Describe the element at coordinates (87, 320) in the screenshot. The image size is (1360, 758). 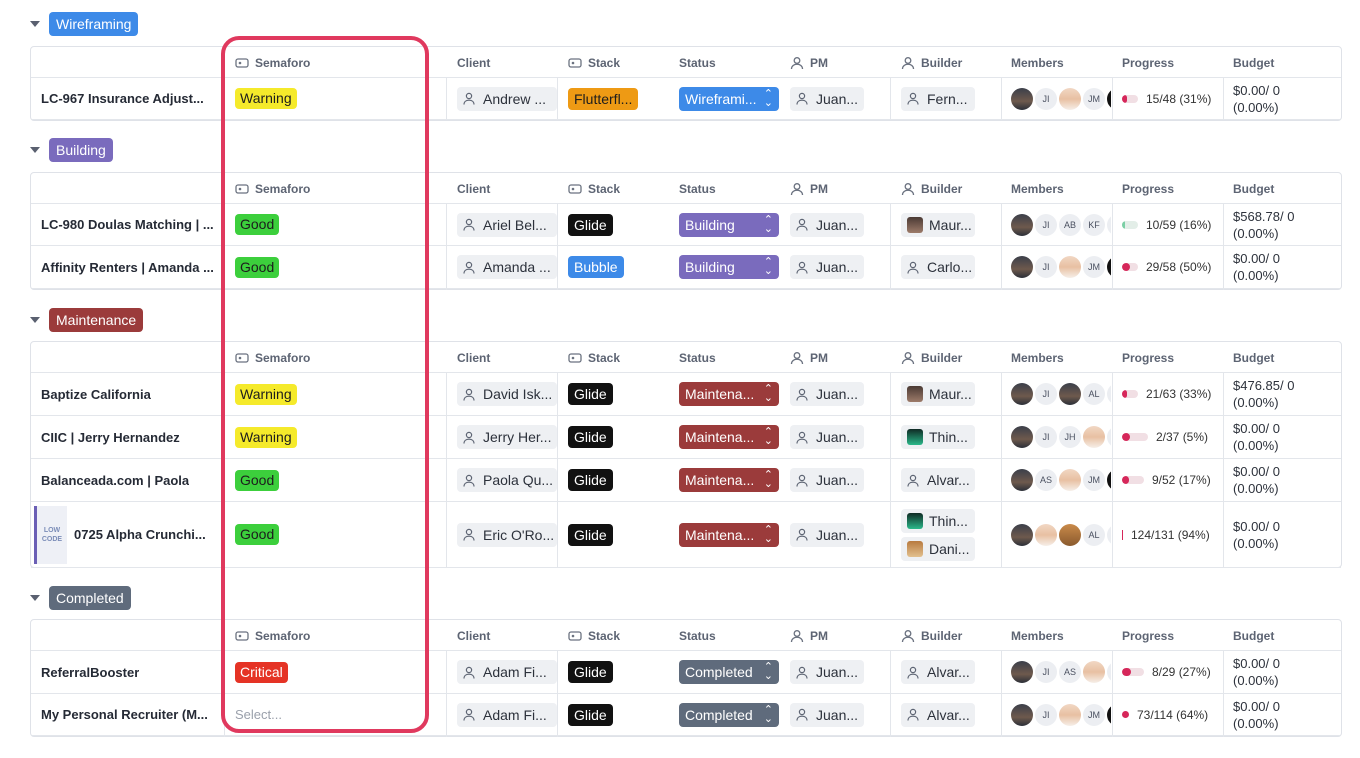
I see `group-header: Maintenance` at that location.